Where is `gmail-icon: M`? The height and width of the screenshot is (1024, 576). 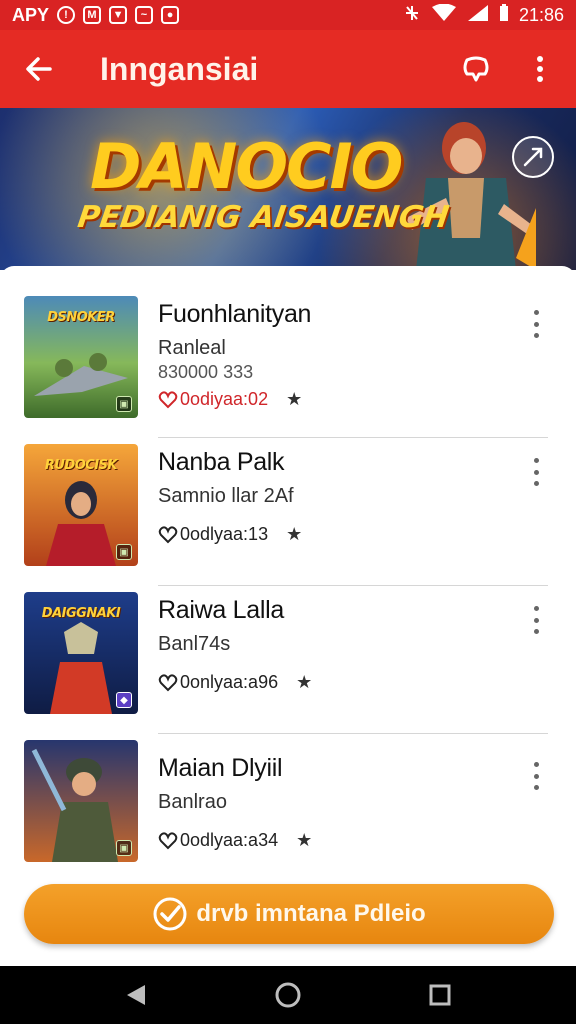
gmail-icon: M is located at coordinates (92, 15).